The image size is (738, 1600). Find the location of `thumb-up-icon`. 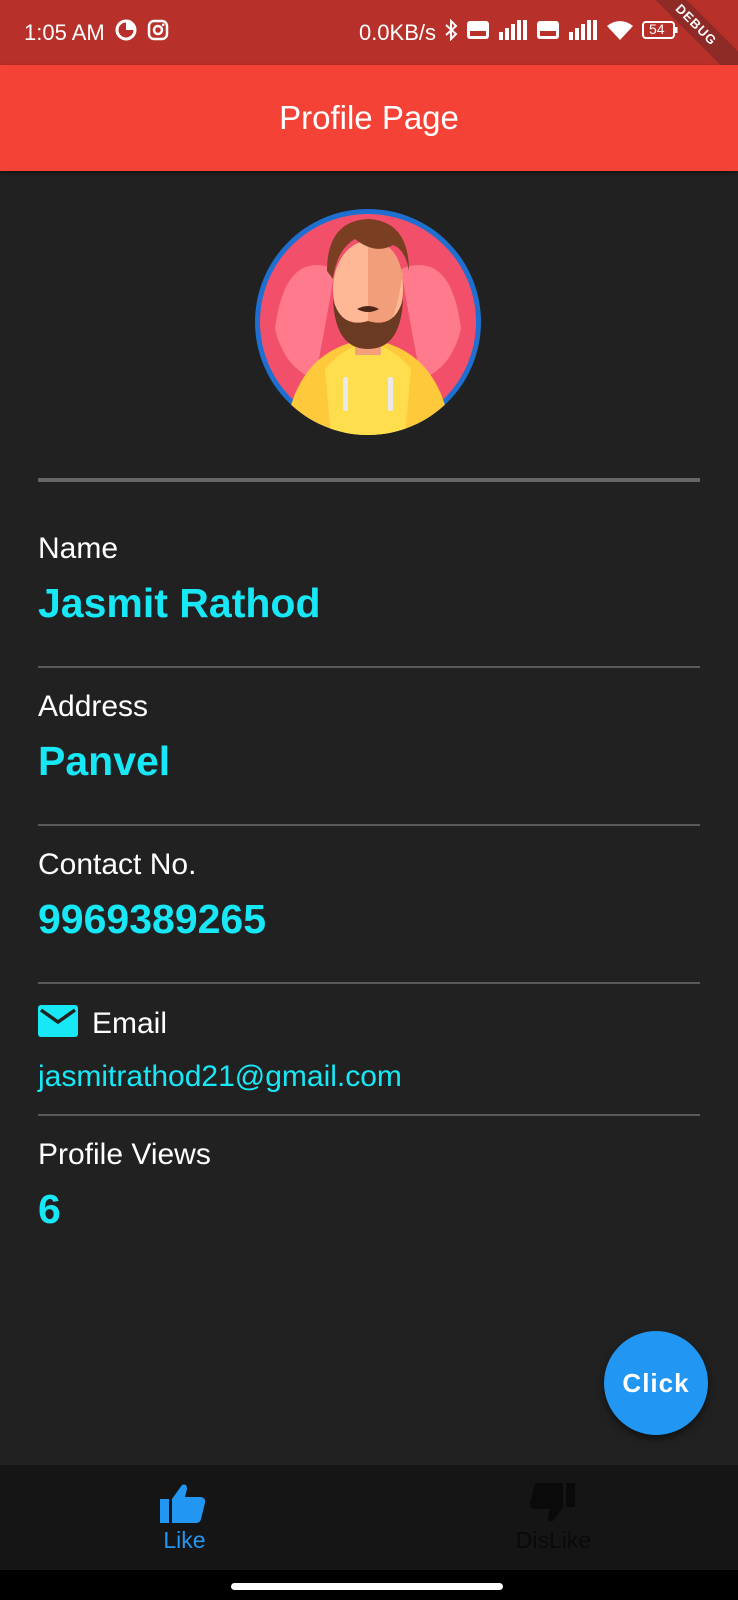

thumb-up-icon is located at coordinates (183, 1505).